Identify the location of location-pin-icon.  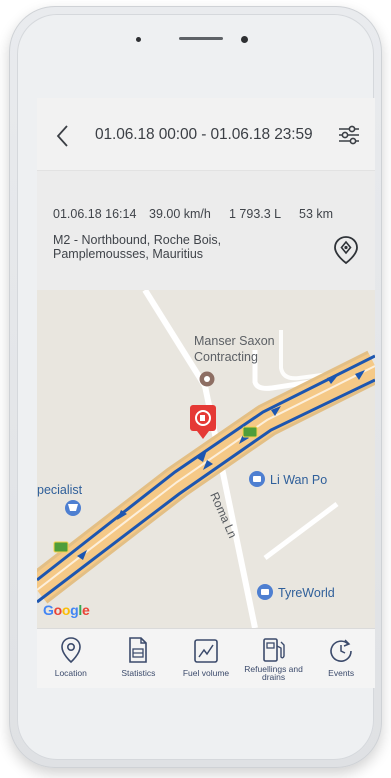
(70, 650).